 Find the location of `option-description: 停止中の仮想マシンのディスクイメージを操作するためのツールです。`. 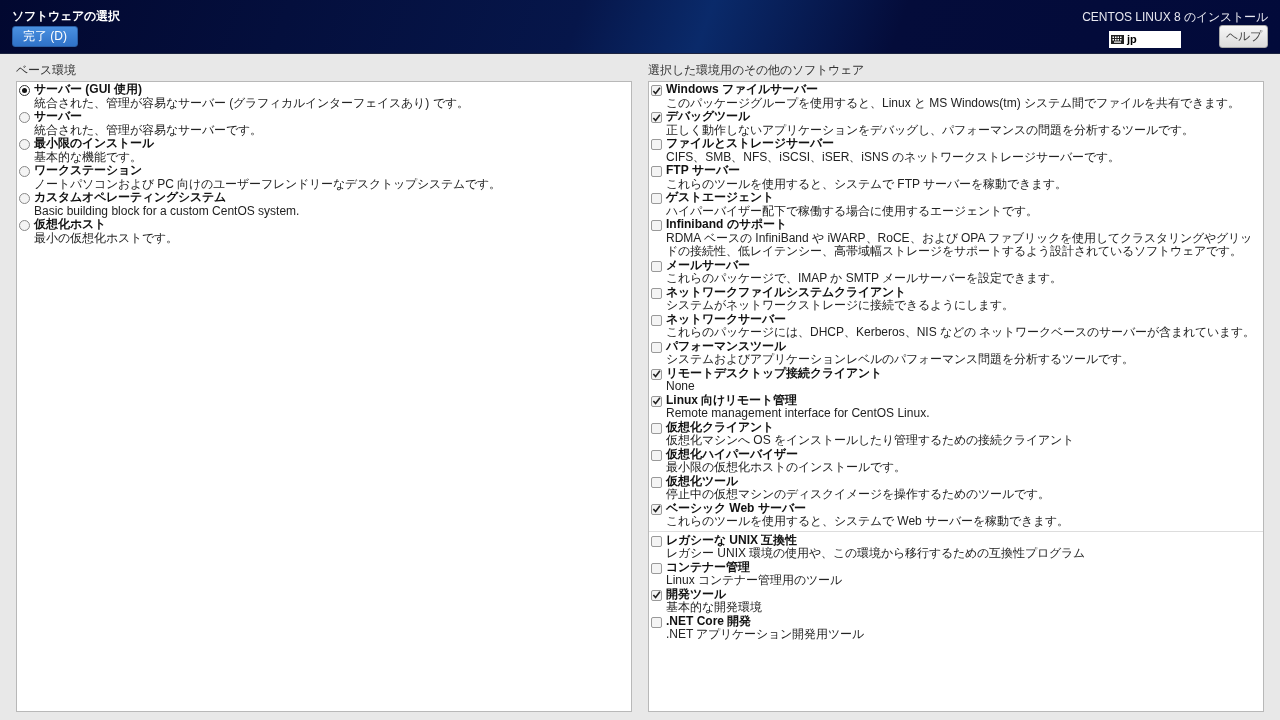

option-description: 停止中の仮想マシンのディスクイメージを操作するためのツールです。 is located at coordinates (858, 495).